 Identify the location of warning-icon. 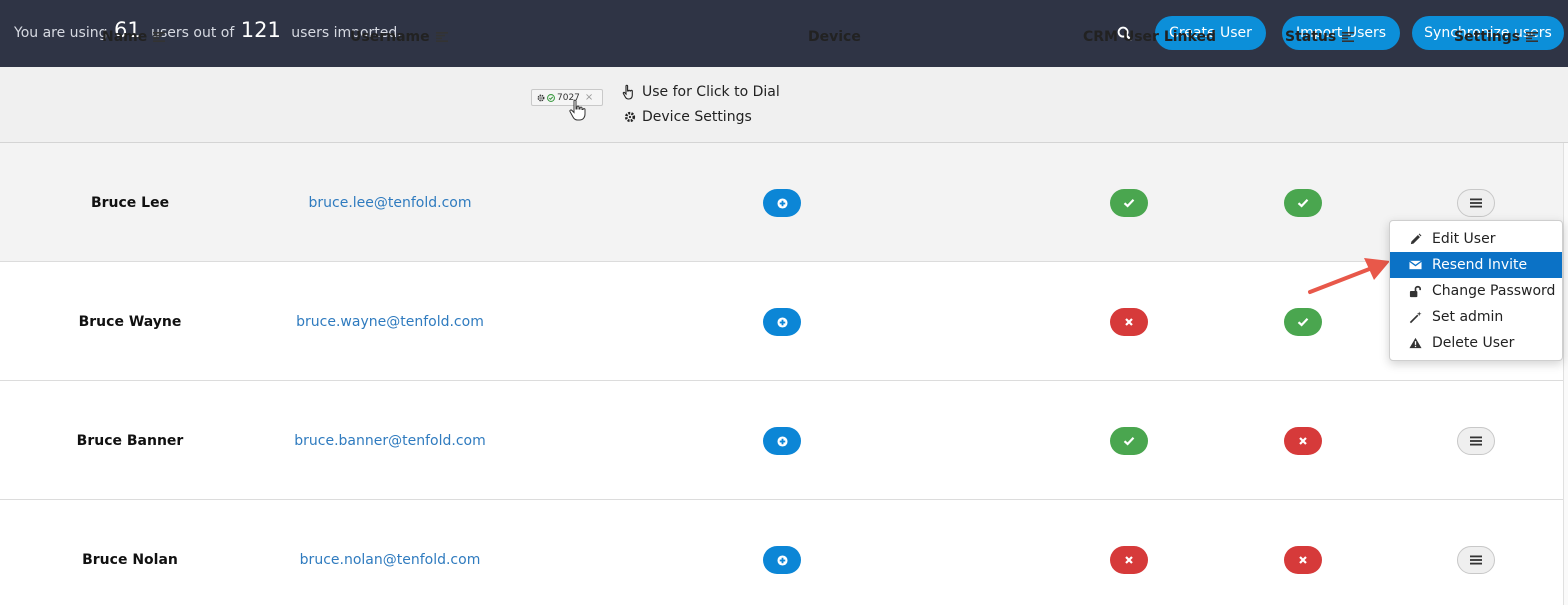
(1415, 343).